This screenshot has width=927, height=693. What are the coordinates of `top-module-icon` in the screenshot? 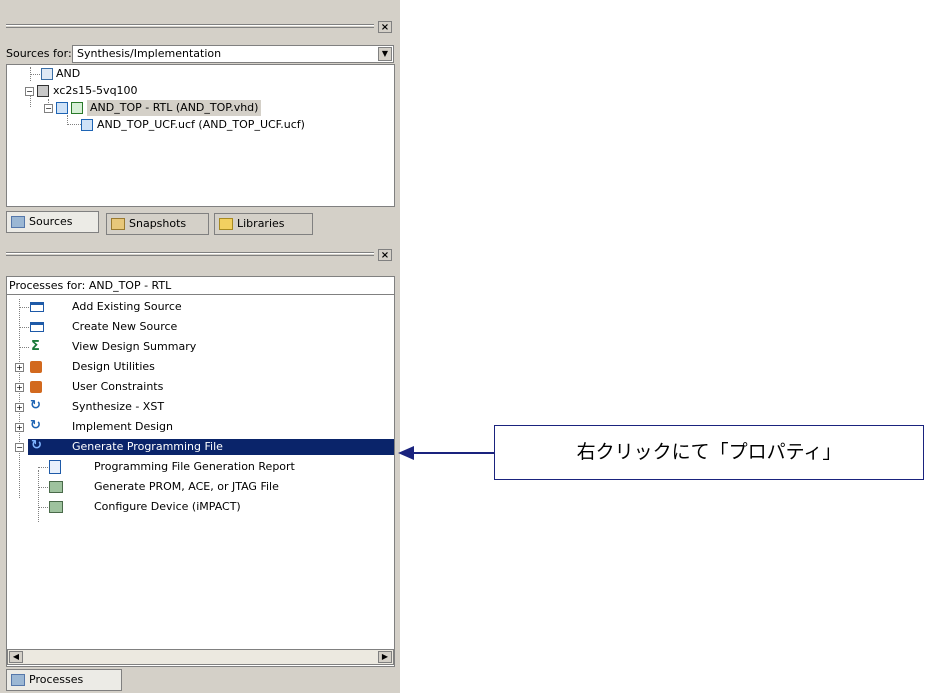 It's located at (77, 108).